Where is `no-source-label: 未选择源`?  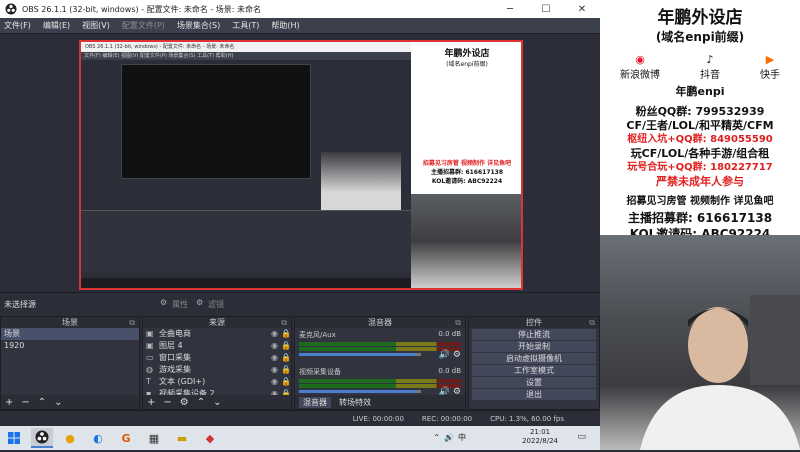 no-source-label: 未选择源 is located at coordinates (20, 304).